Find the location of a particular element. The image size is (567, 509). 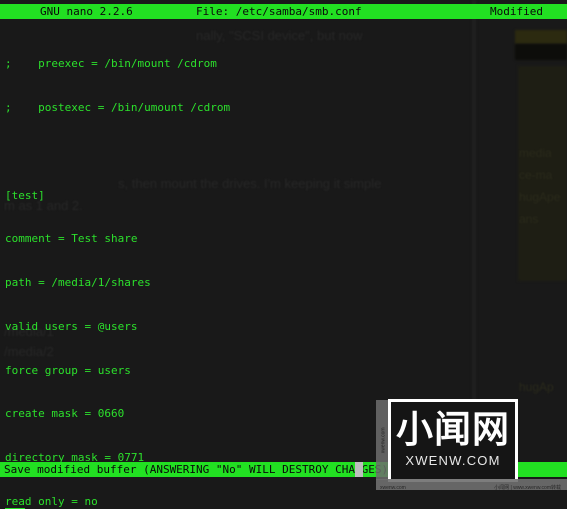

watermark-footer-strip: xwenw.com 小闻网 | www.xwenw.com转载 is located at coordinates (471, 485).